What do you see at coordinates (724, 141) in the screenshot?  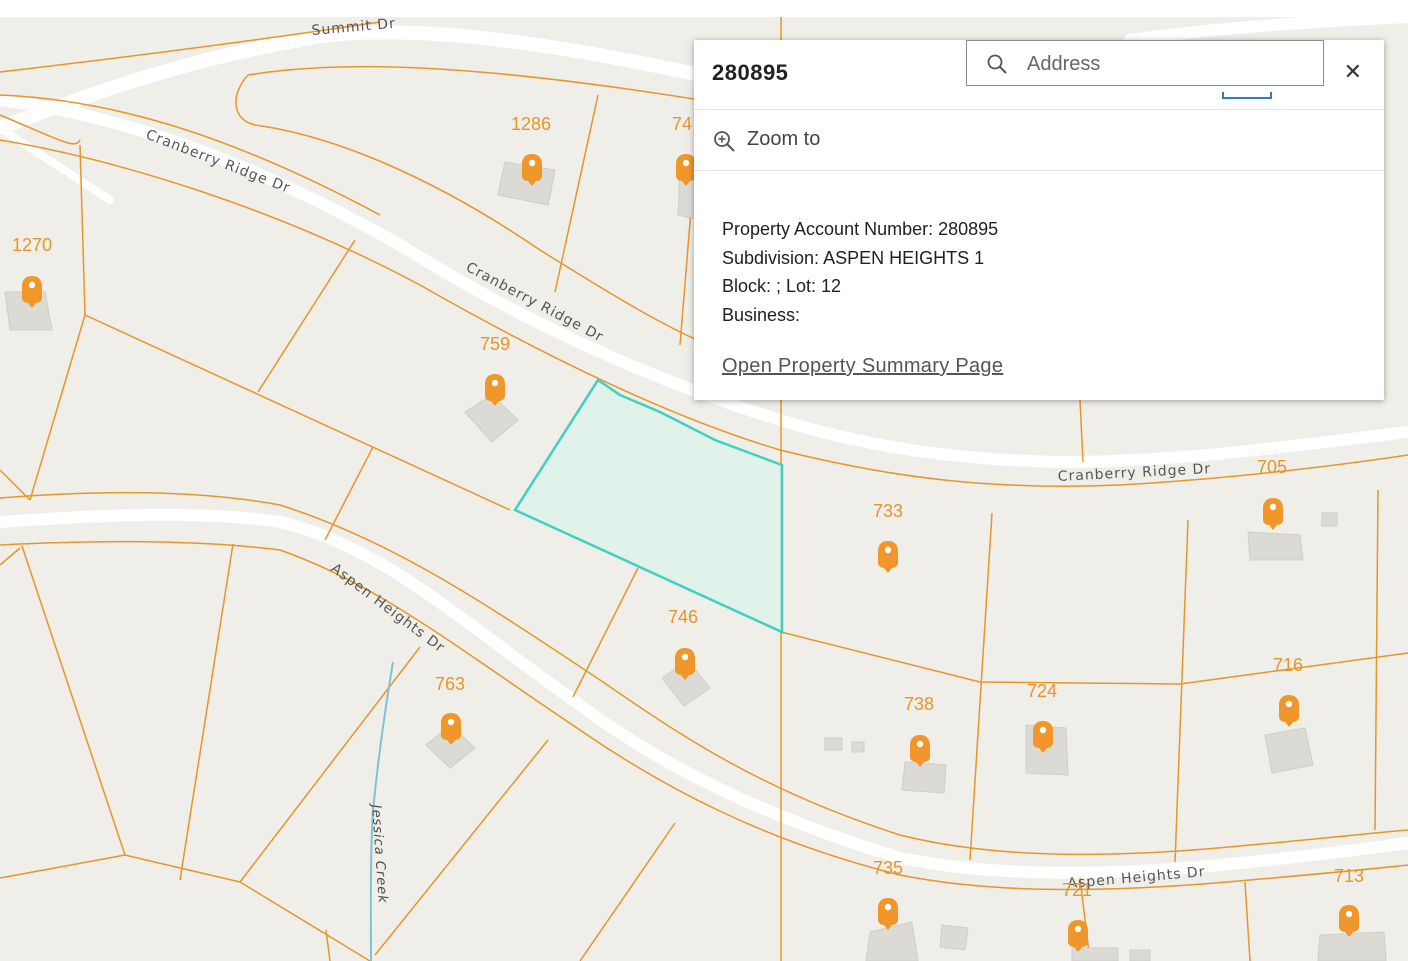 I see `zoom-in-icon` at bounding box center [724, 141].